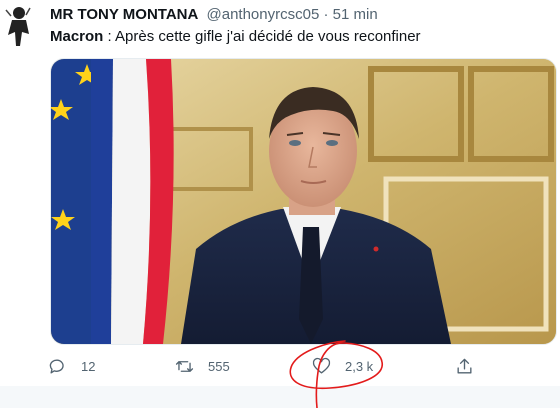 This screenshot has width=560, height=408. What do you see at coordinates (19, 27) in the screenshot?
I see `avatar` at bounding box center [19, 27].